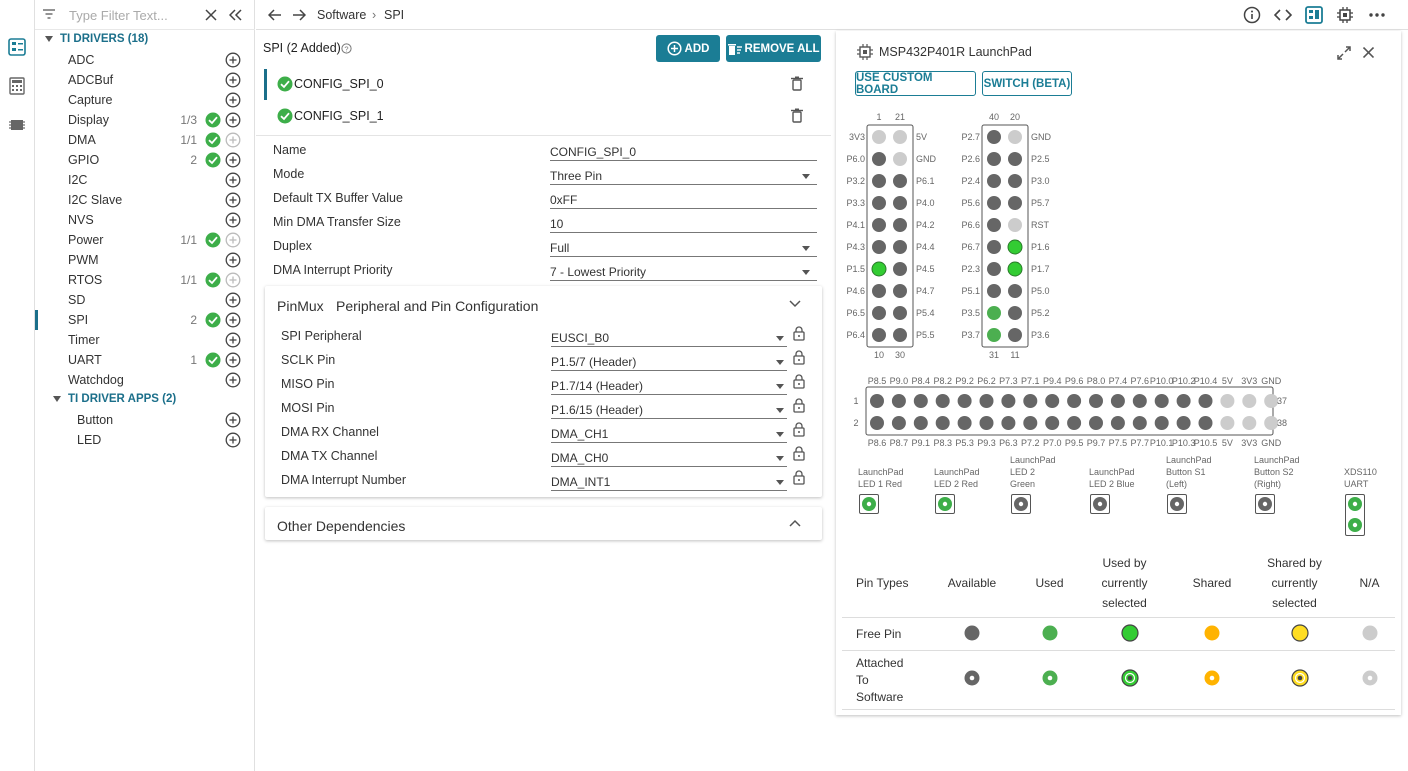 The height and width of the screenshot is (771, 1408). I want to click on pin-5v, so click(1227, 401).